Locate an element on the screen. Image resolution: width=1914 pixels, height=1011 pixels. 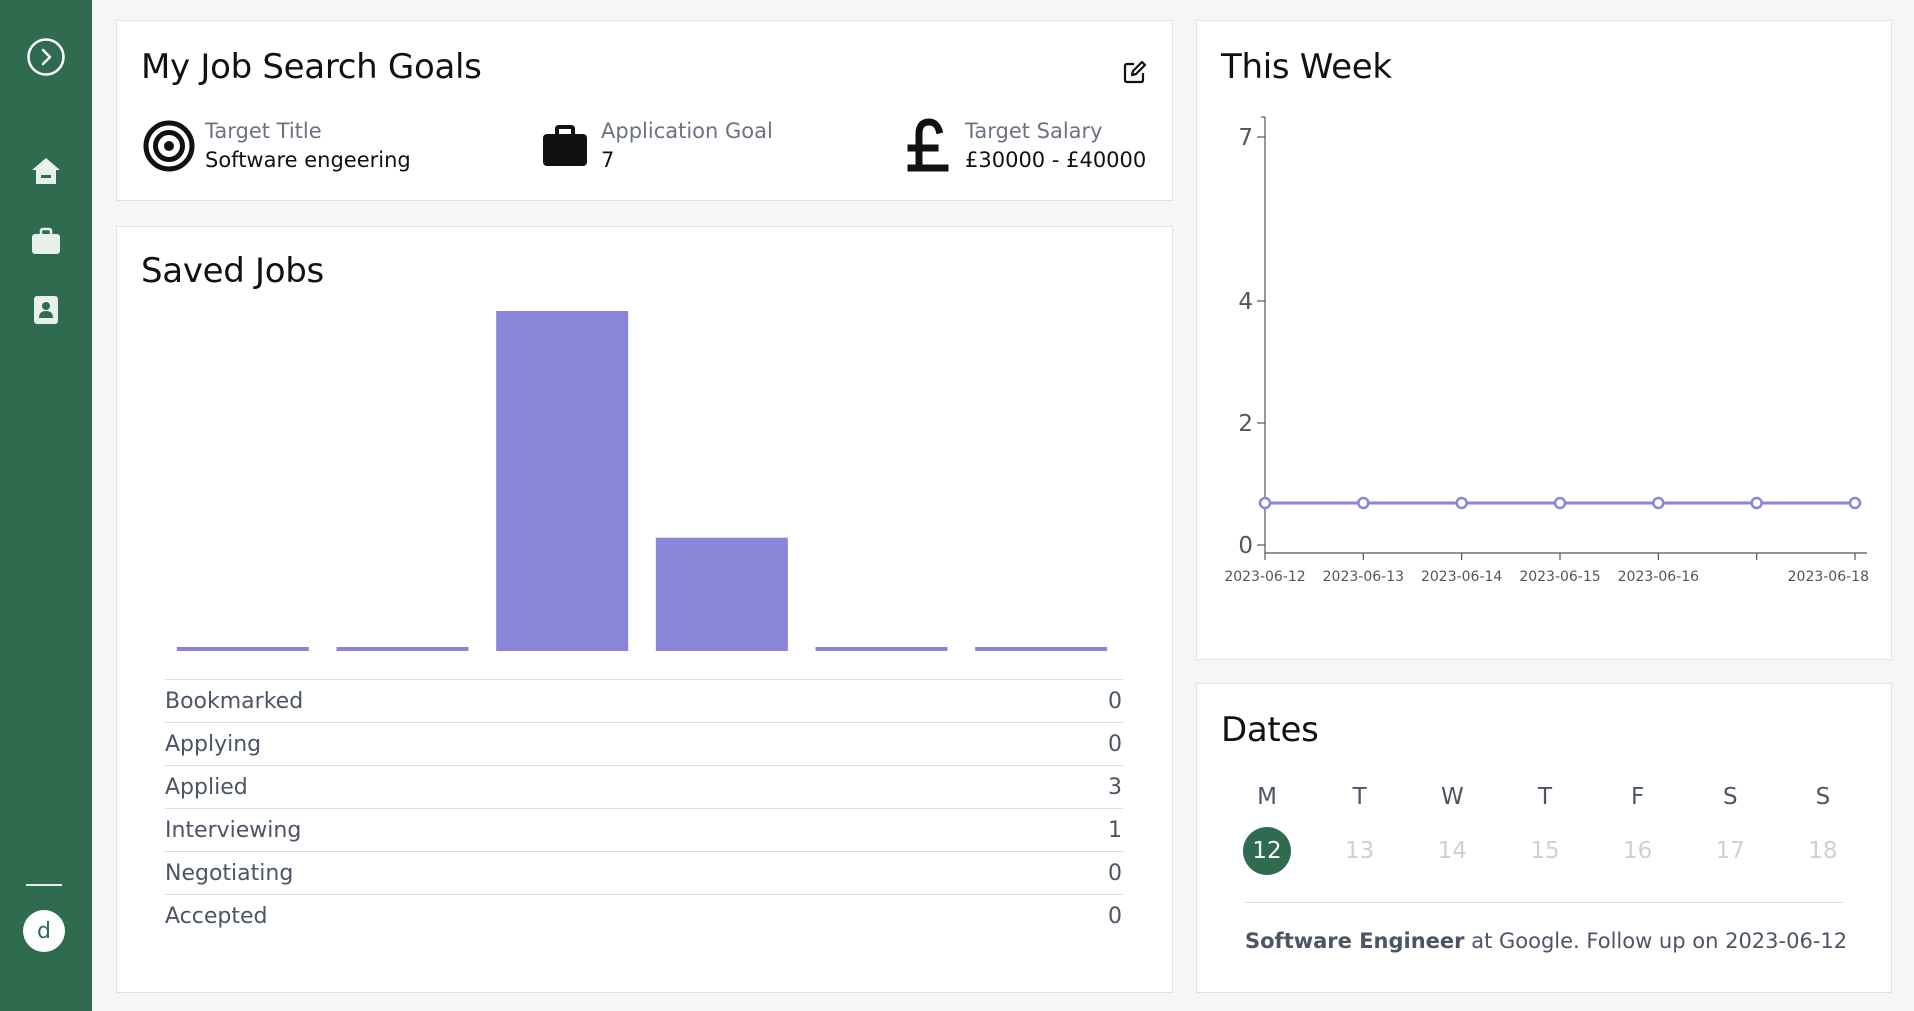
table-row: Applying 0 is located at coordinates (644, 743).